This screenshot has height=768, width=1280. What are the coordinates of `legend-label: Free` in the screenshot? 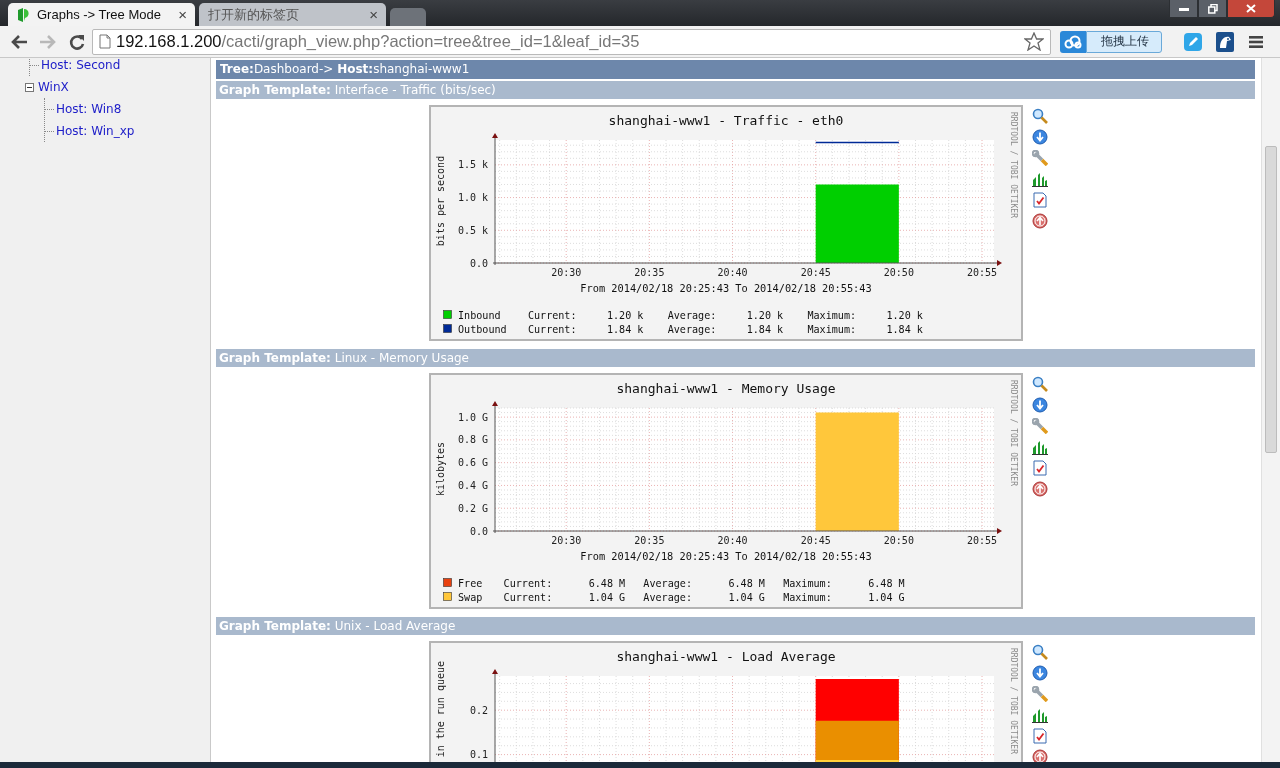 It's located at (470, 583).